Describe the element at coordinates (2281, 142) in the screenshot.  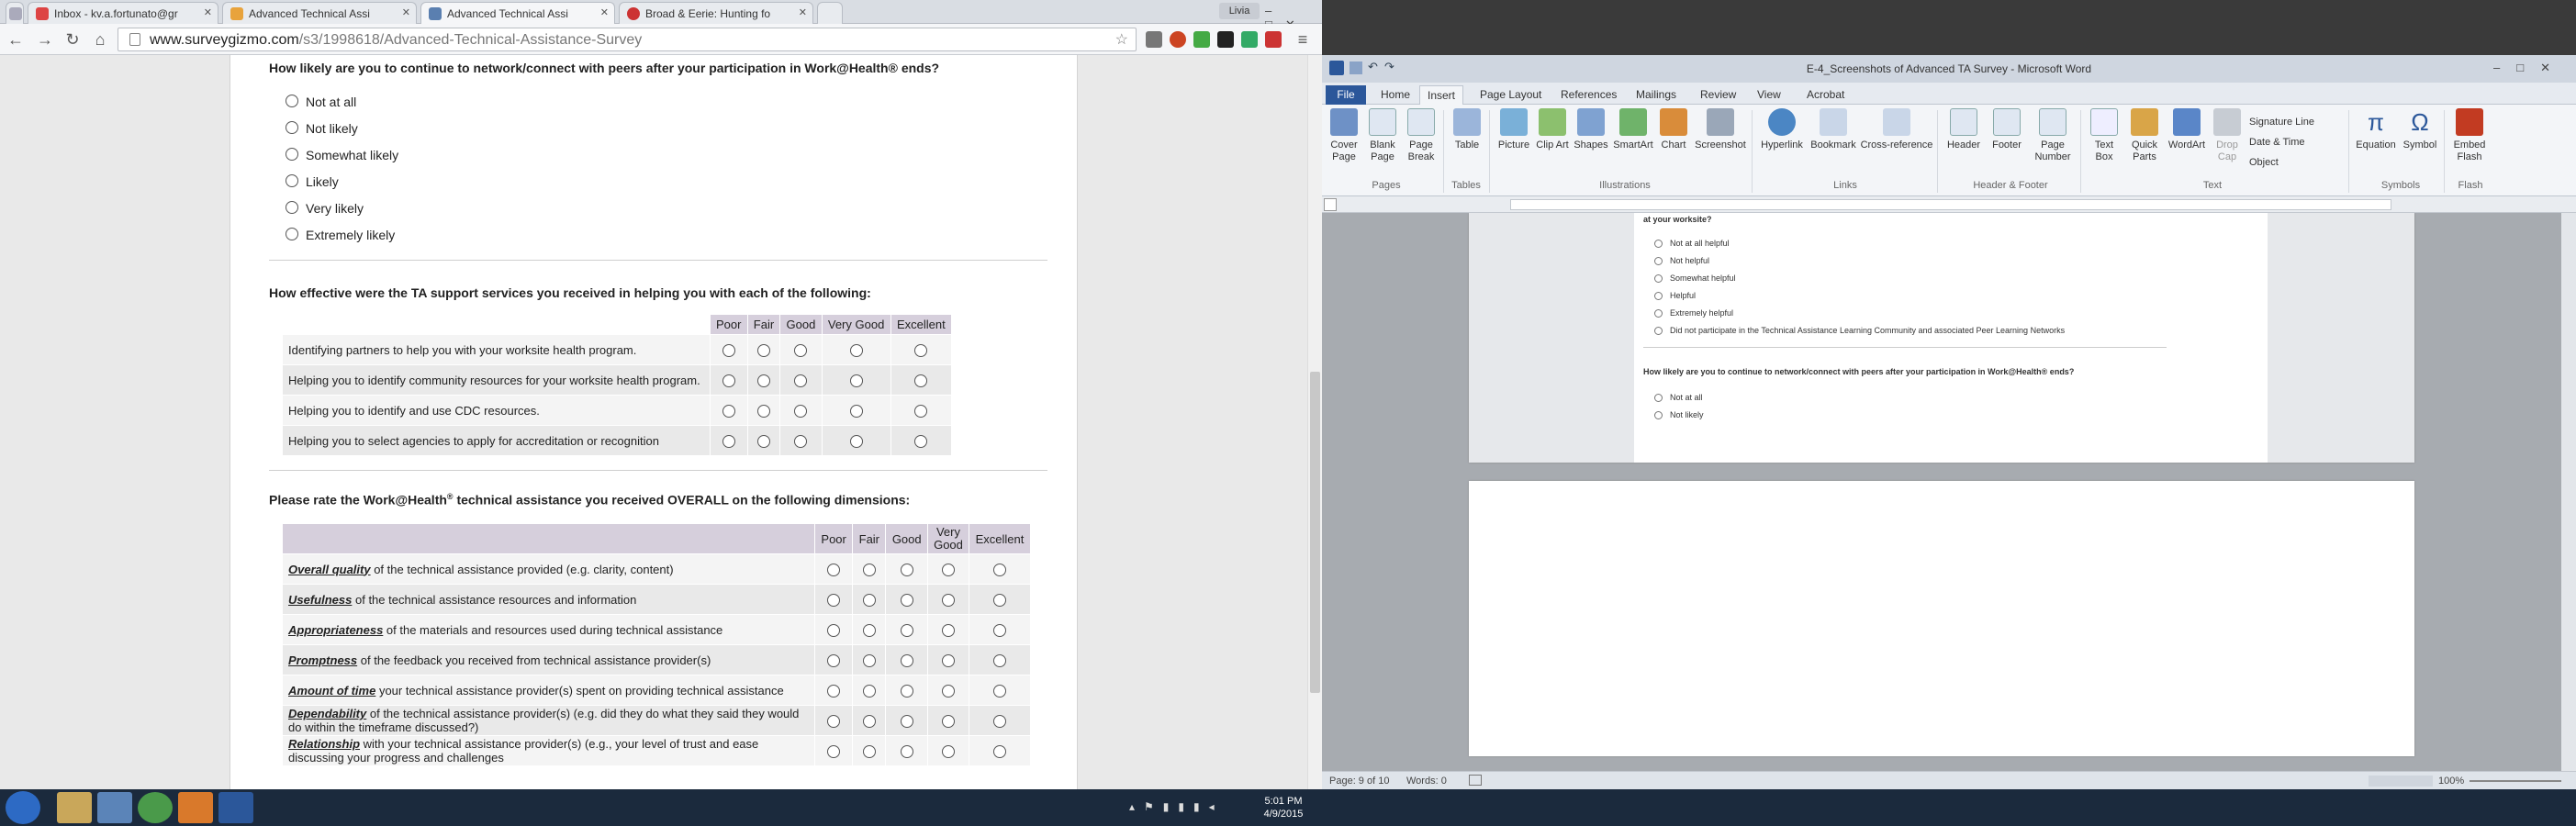
I see `date-time-button: Date & Time` at that location.